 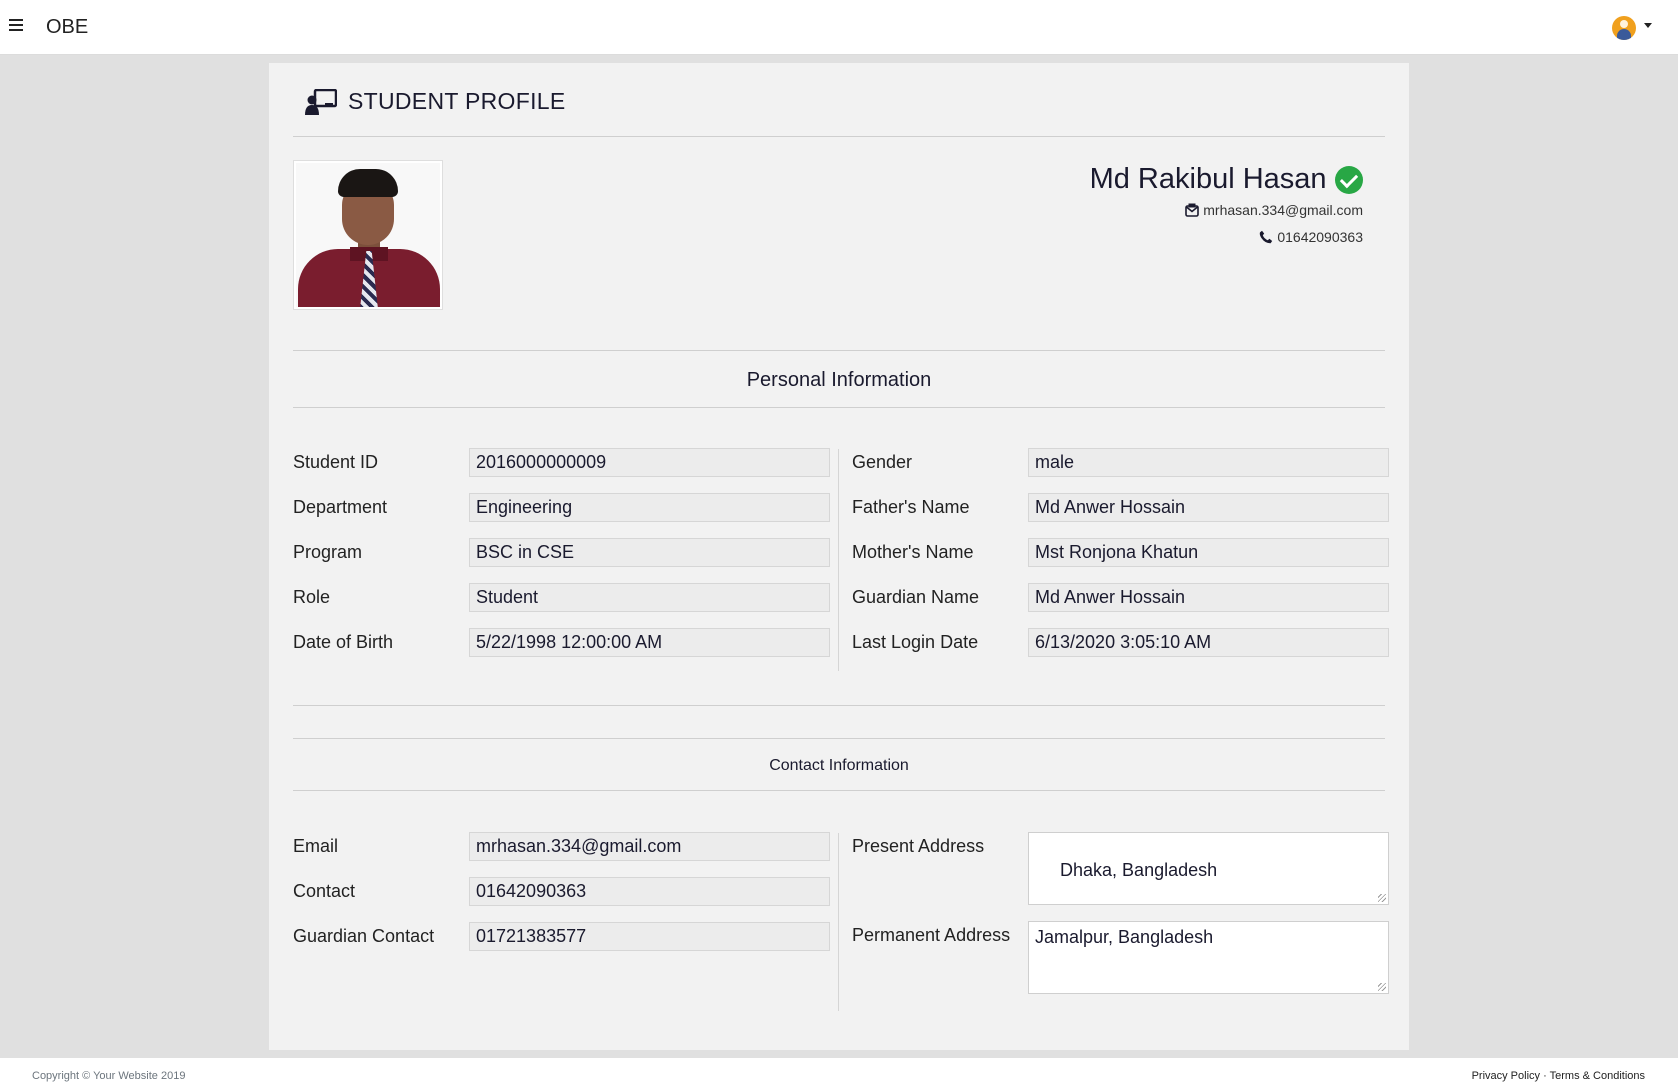 What do you see at coordinates (1208, 597) in the screenshot?
I see `guardian-name-field: Md Anwer Hossain` at bounding box center [1208, 597].